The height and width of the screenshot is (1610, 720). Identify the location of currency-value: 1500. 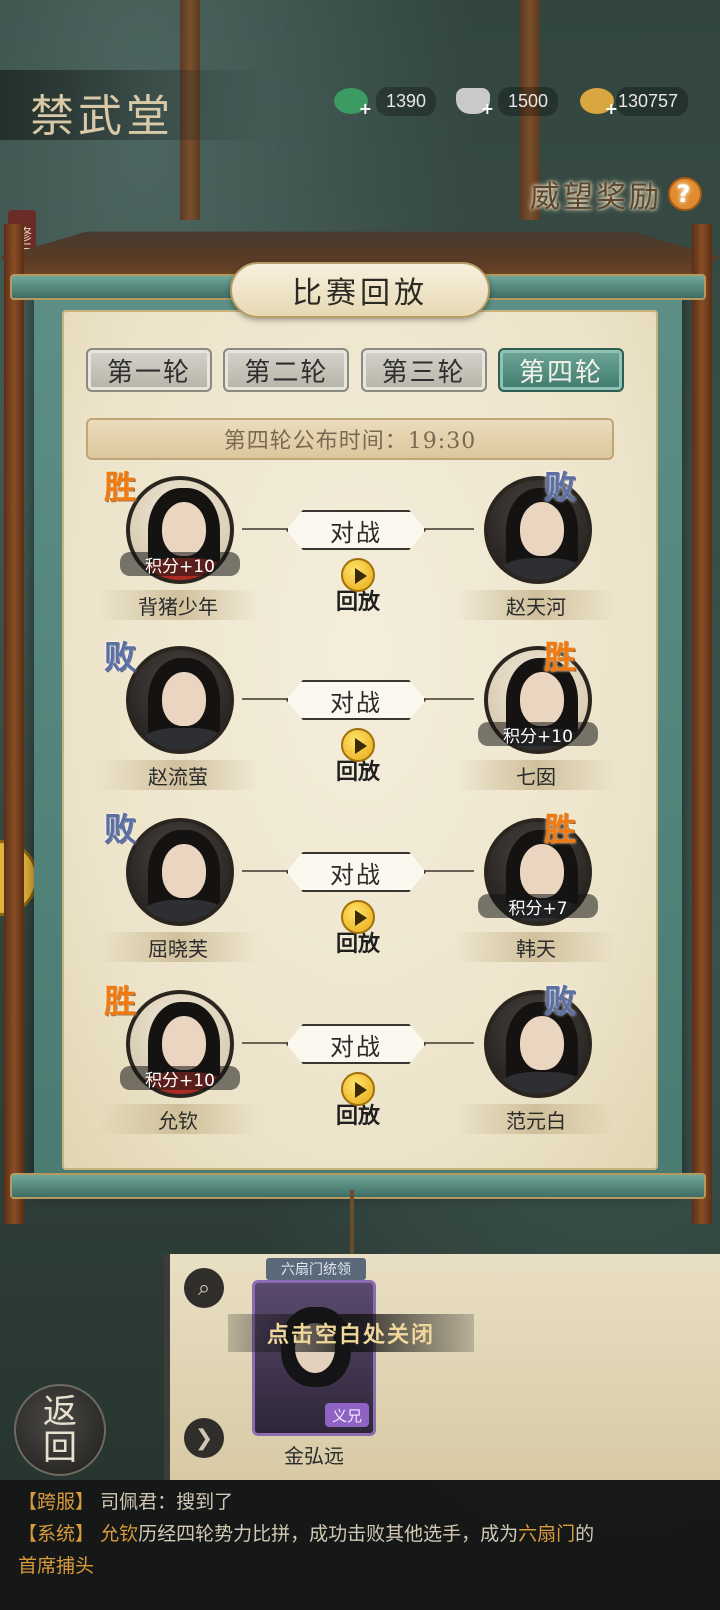
(528, 101).